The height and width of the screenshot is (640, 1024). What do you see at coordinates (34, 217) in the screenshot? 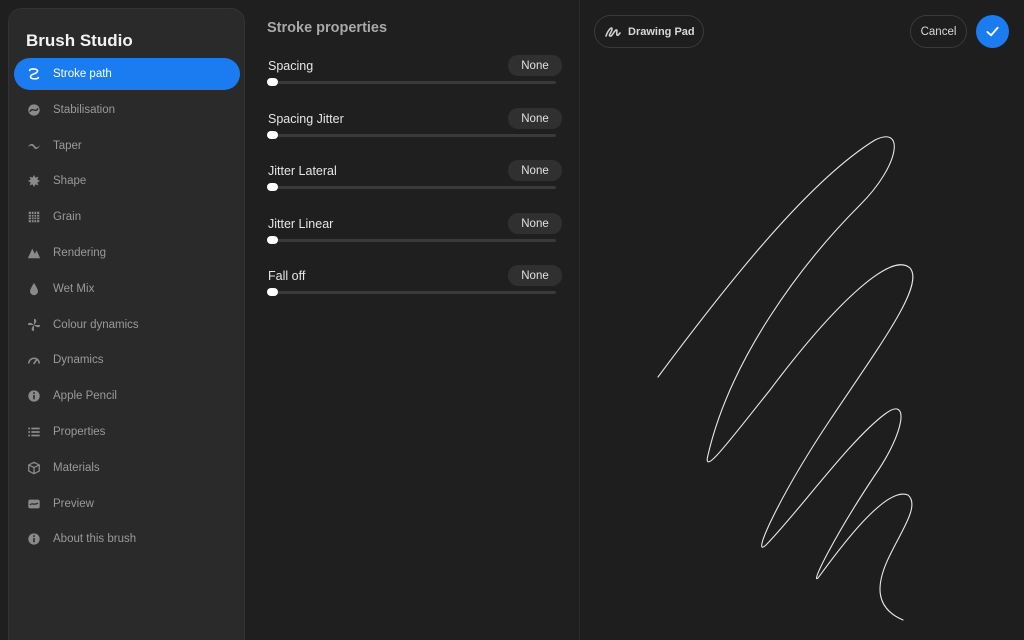
I see `grain-icon` at bounding box center [34, 217].